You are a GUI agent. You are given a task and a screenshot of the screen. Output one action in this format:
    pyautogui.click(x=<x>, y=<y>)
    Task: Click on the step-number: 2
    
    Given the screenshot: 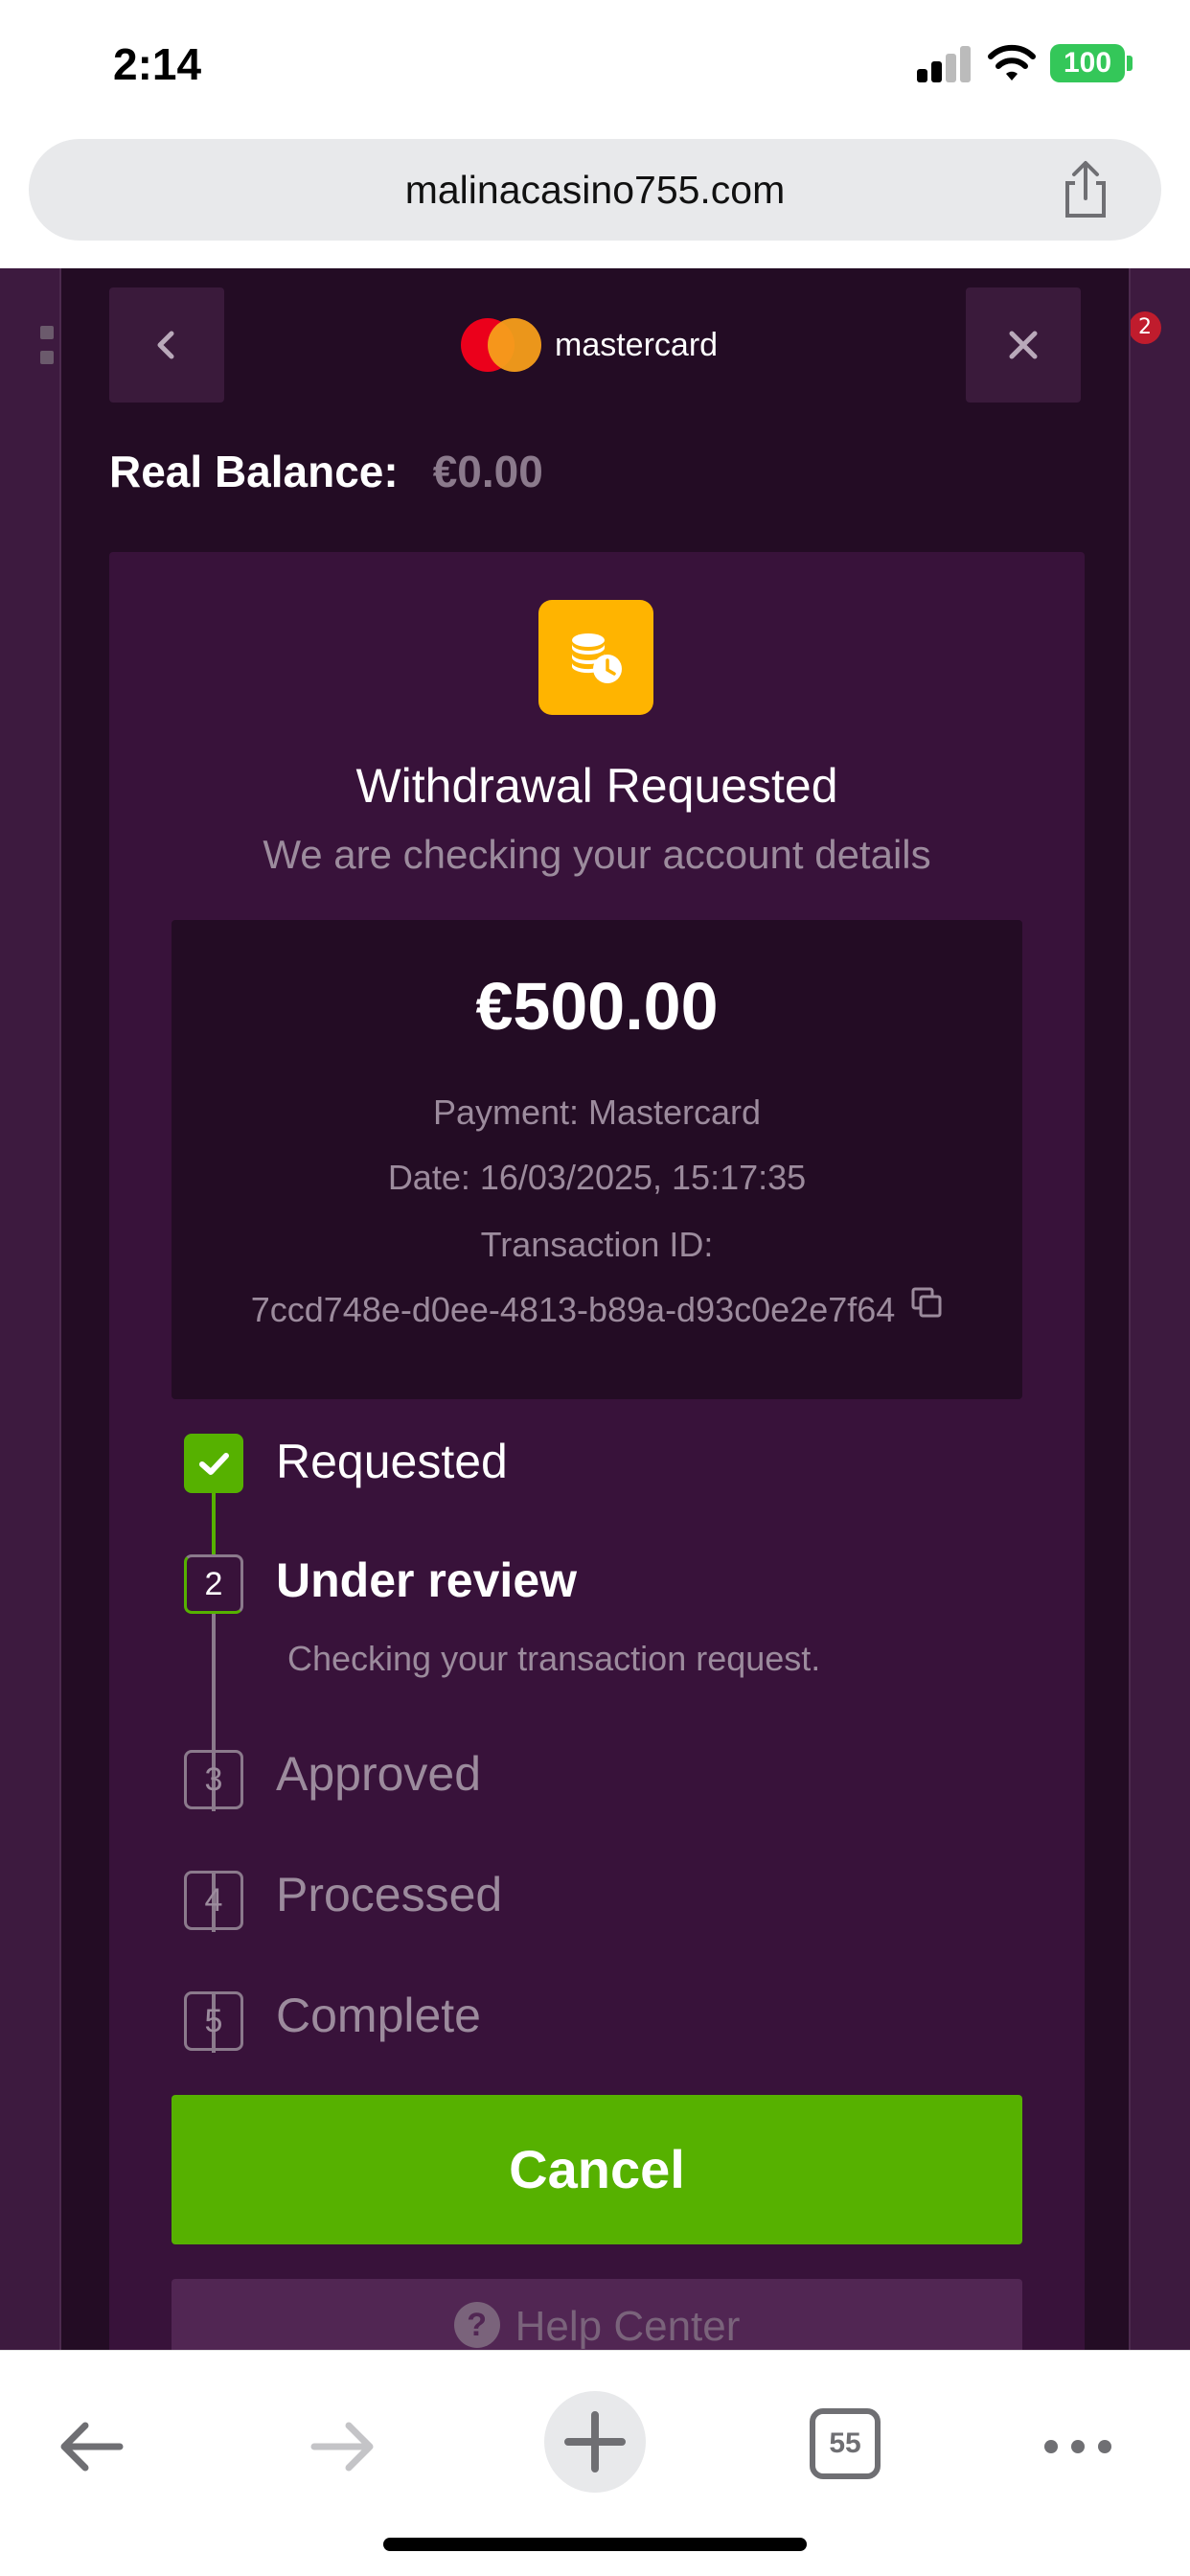 What is the action you would take?
    pyautogui.click(x=214, y=1584)
    